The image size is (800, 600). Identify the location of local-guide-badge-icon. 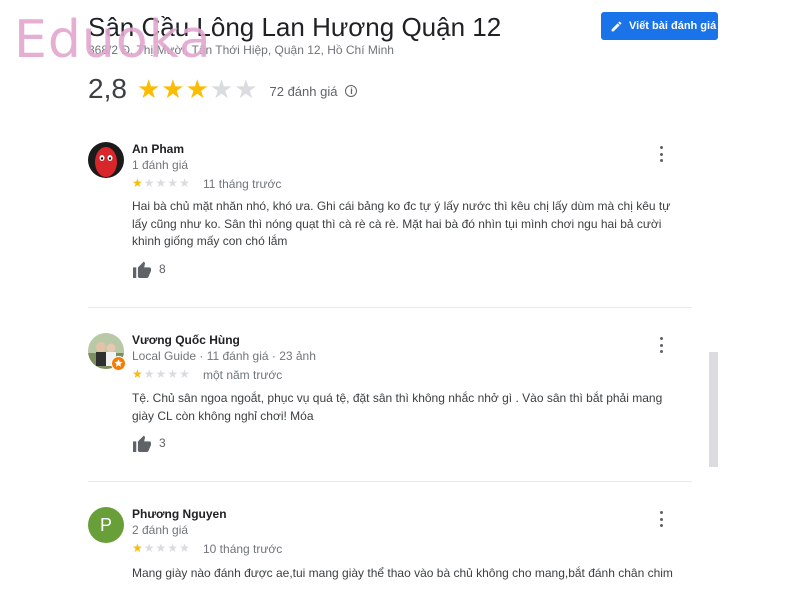
(118, 363).